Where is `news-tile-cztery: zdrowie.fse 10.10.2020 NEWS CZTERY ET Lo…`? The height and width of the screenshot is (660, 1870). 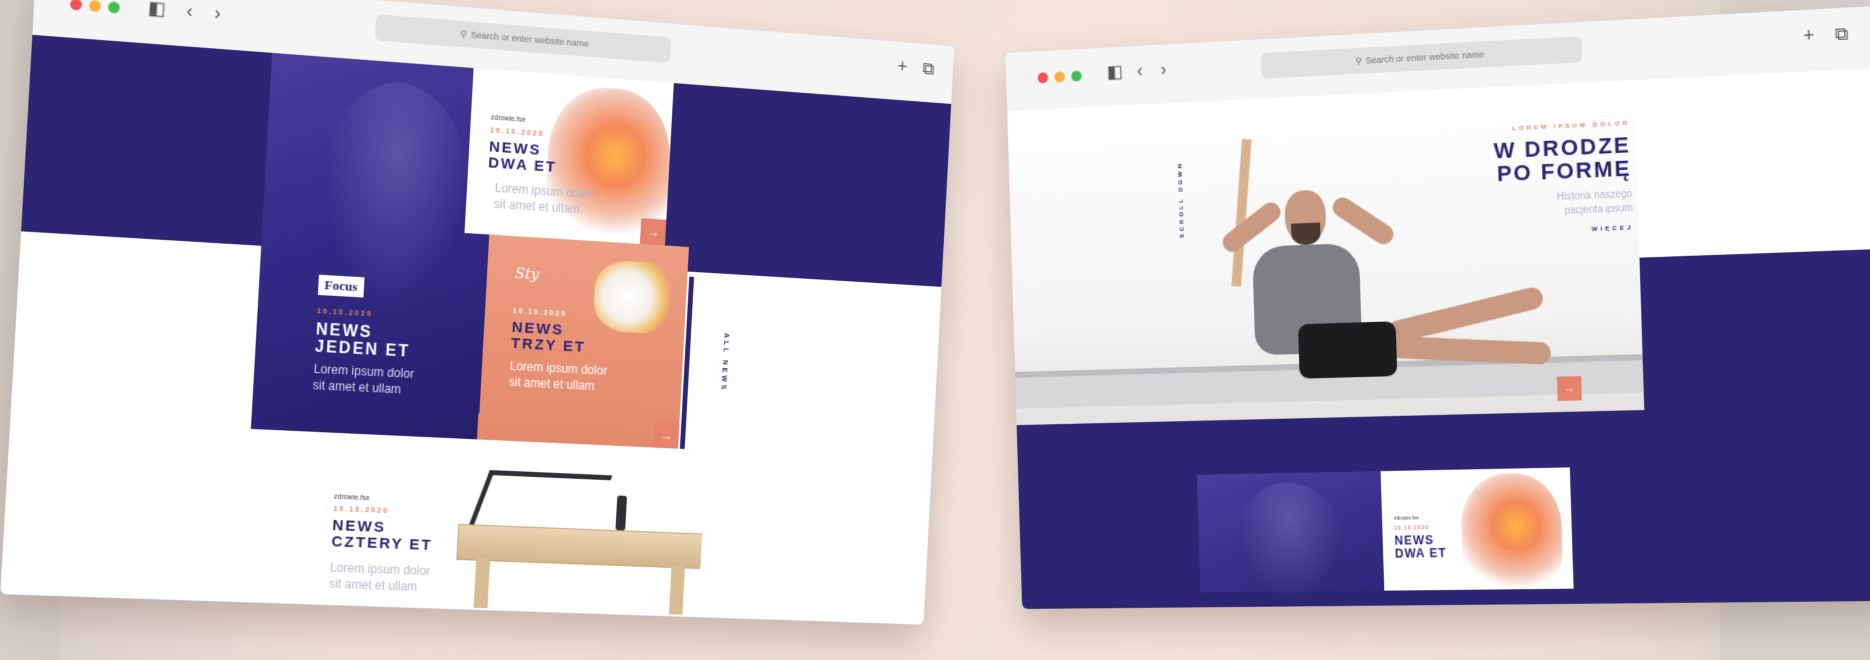 news-tile-cztery: zdrowie.fse 10.10.2020 NEWS CZTERY ET Lo… is located at coordinates (499, 528).